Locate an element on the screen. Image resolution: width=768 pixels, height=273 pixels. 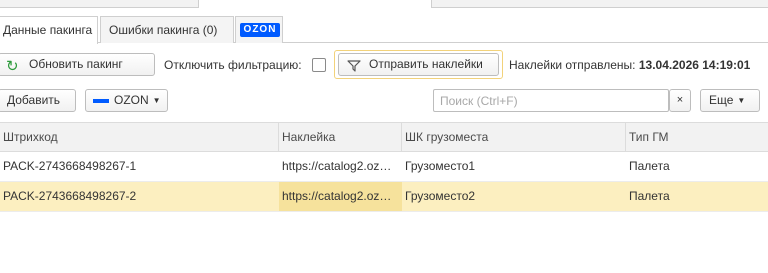
column-header-cargo-type: Тип ГМ is located at coordinates (697, 137).